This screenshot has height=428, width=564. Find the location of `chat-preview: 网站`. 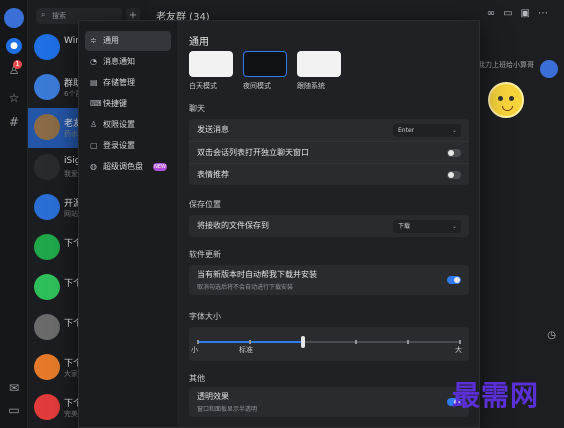

chat-preview: 网站 is located at coordinates (71, 214).